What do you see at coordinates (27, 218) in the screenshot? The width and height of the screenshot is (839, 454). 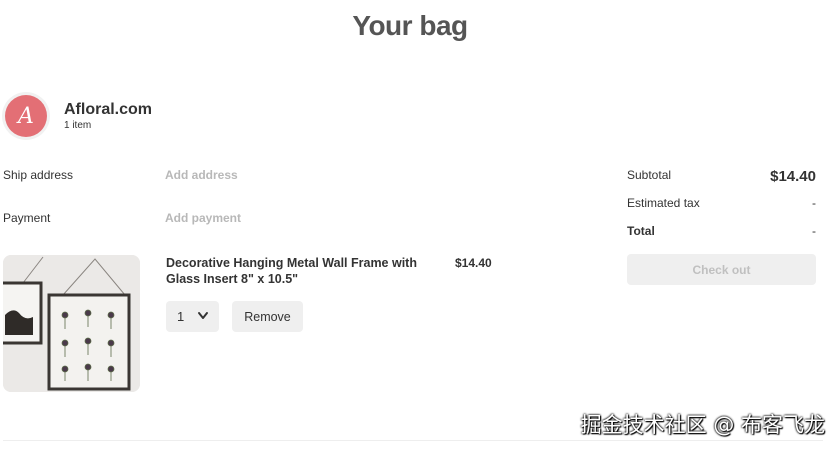 I see `payment-label: Payment` at bounding box center [27, 218].